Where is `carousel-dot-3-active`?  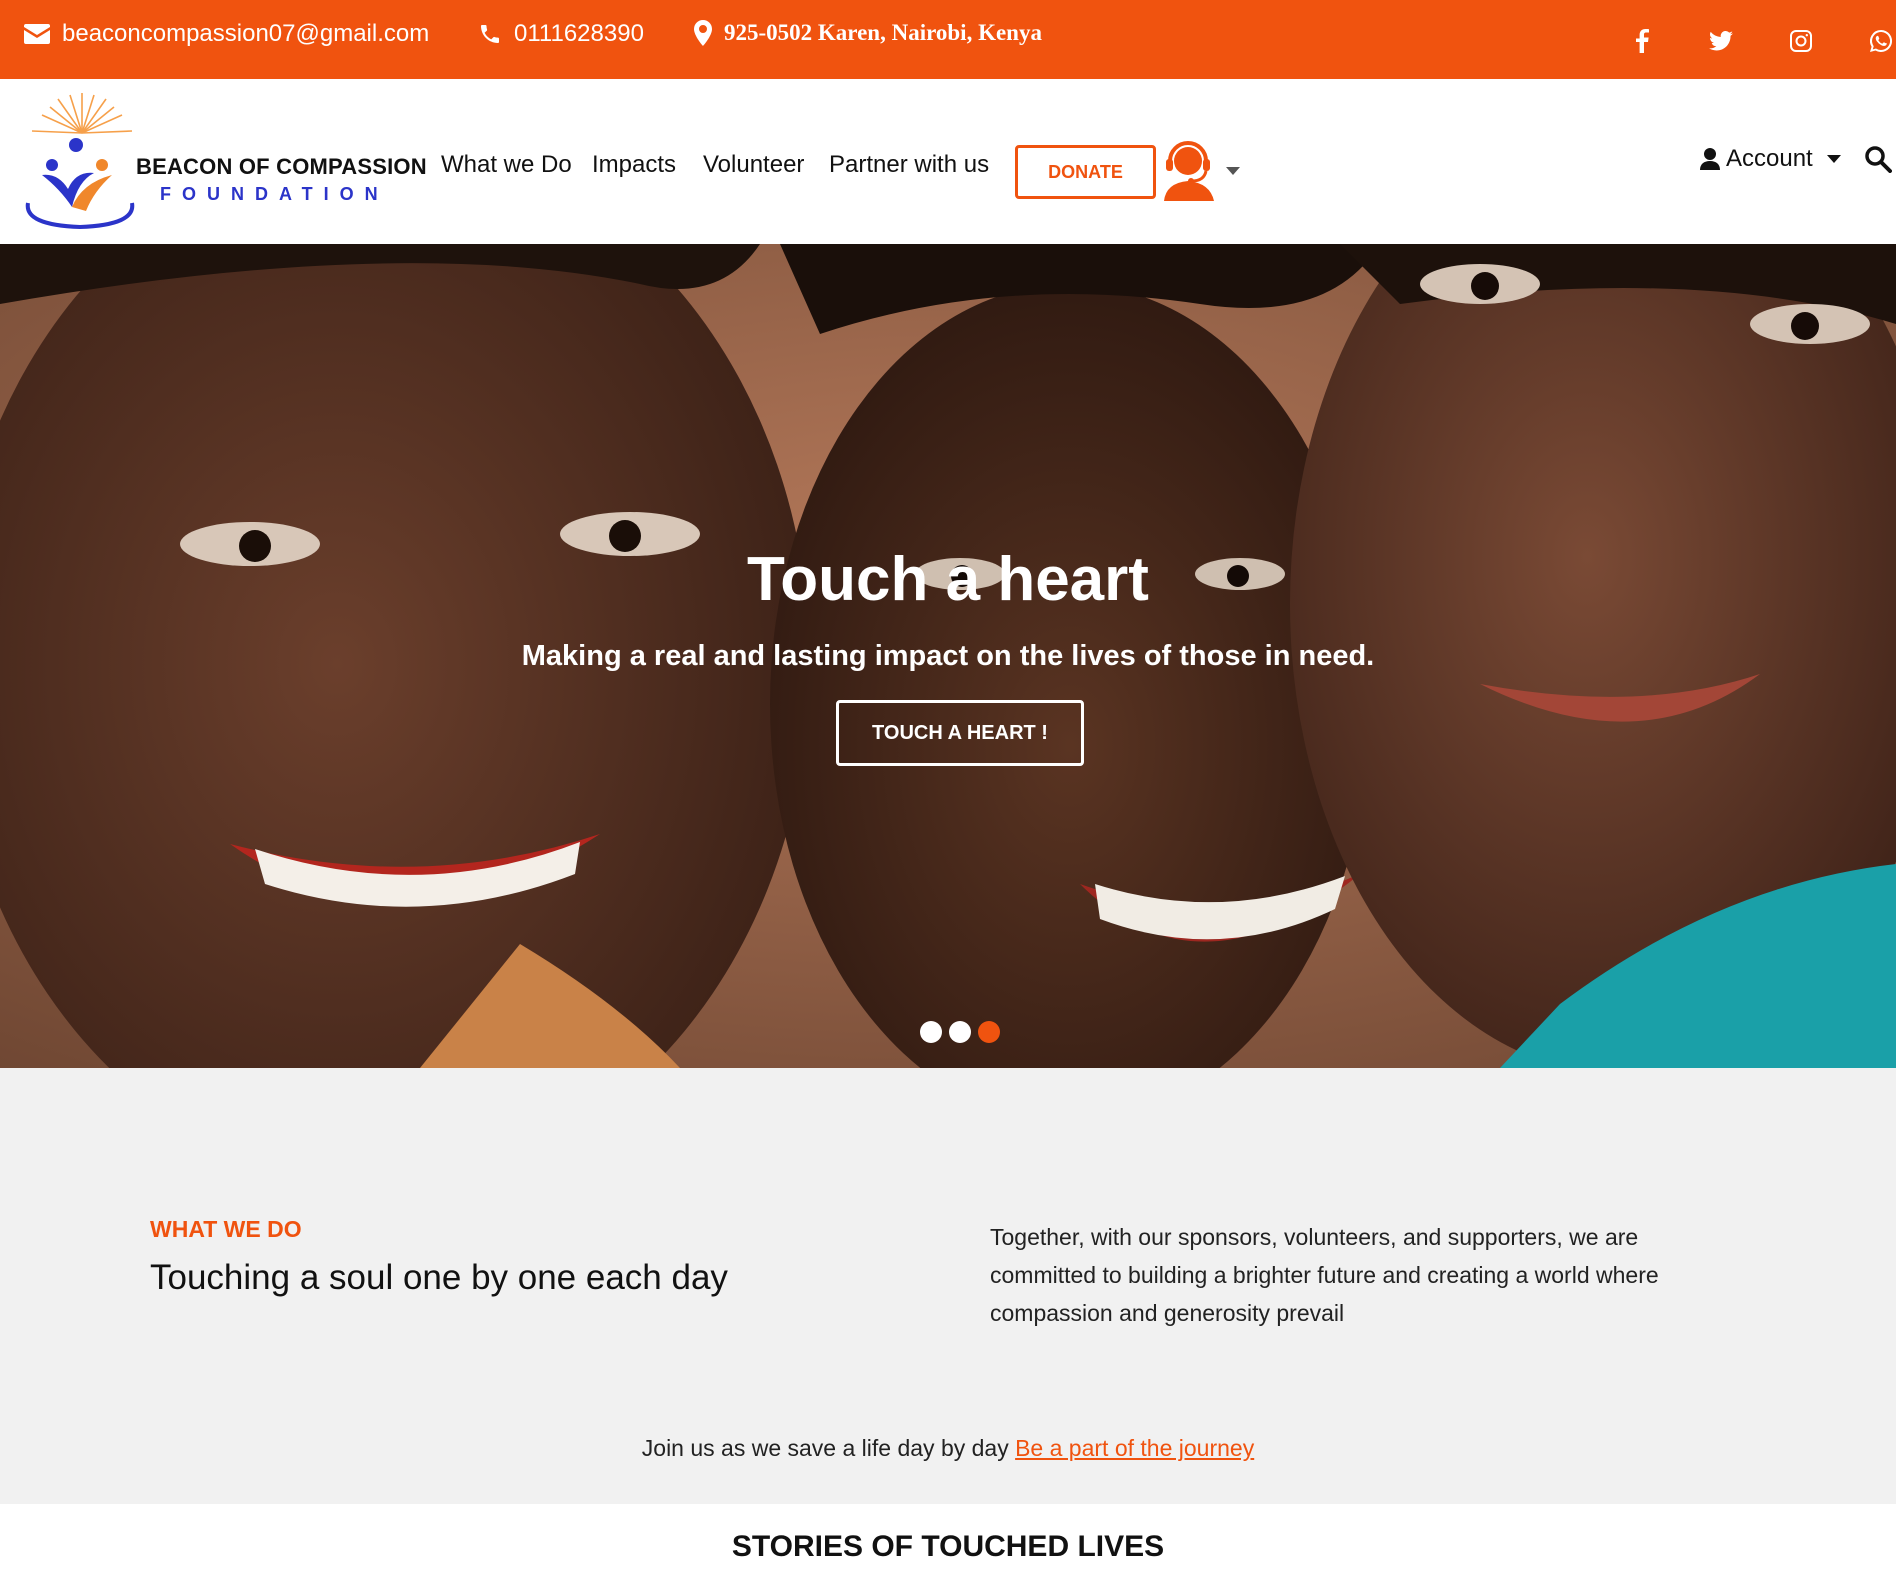
carousel-dot-3-active is located at coordinates (989, 1032).